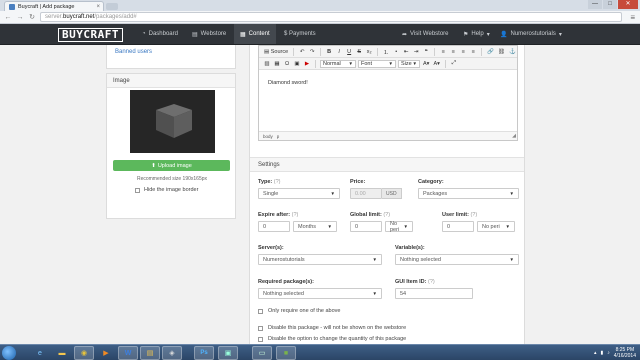 Image resolution: width=640 pixels, height=360 pixels. I want to click on price-input: 0.00, so click(366, 193).